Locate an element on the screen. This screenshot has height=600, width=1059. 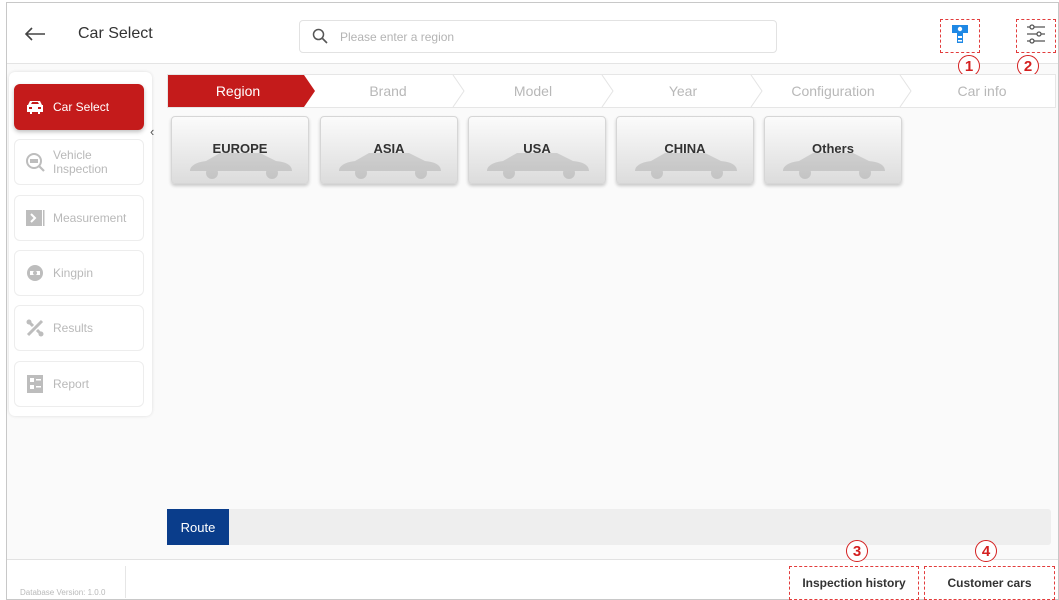
search-box is located at coordinates (538, 36).